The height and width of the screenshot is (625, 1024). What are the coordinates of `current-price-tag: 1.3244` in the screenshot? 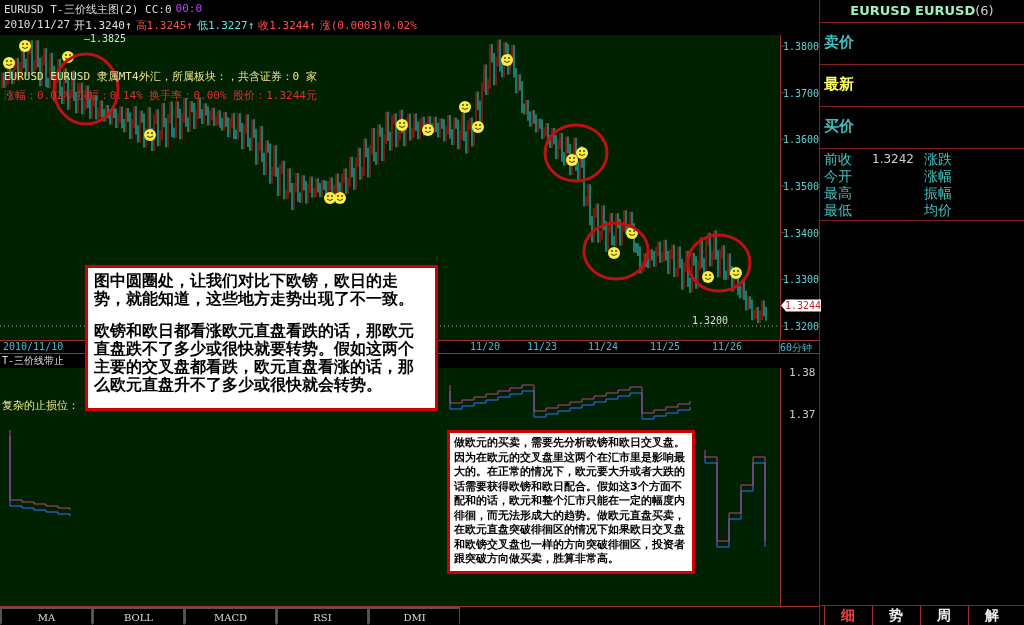 It's located at (801, 305).